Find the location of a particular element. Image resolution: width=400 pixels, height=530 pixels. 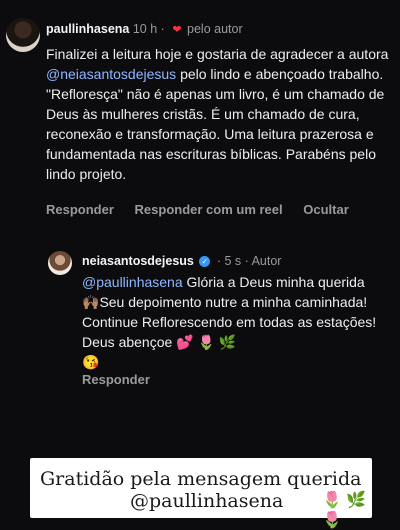

reply-with-reel-button: Responder com um reel is located at coordinates (209, 209).